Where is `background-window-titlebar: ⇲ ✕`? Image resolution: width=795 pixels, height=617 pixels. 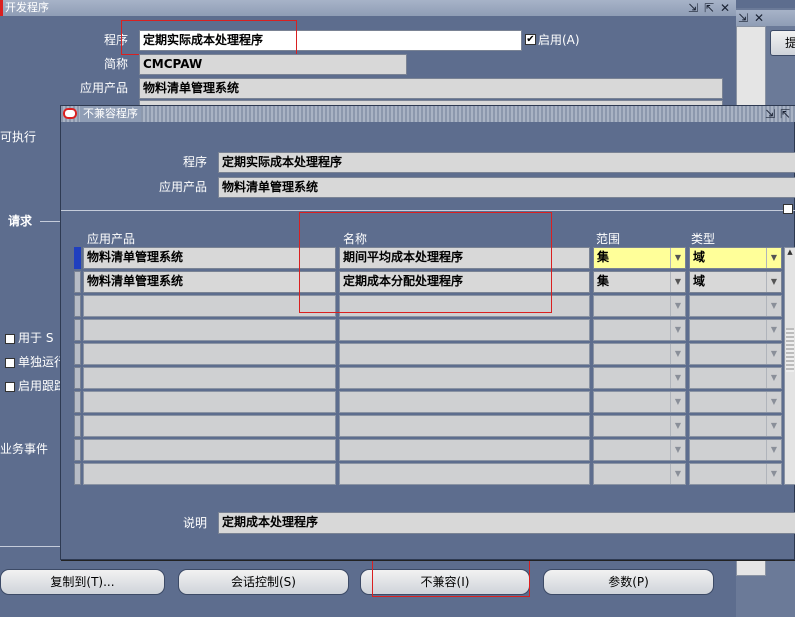
background-window-titlebar: ⇲ ✕ is located at coordinates (765, 18).